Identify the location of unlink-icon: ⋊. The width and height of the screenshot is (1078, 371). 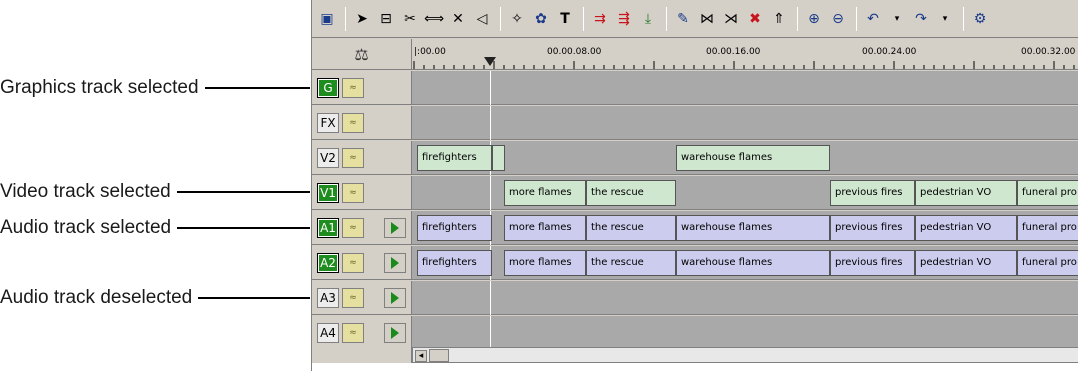
(731, 19).